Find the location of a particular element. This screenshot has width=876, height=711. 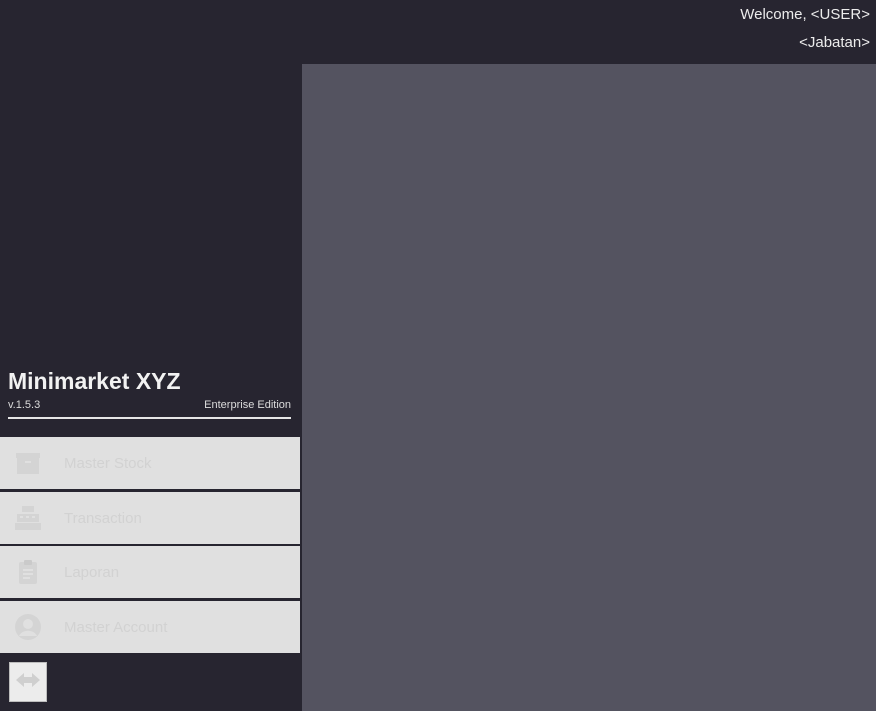

menu-item-master-account: Master Account is located at coordinates (150, 627).